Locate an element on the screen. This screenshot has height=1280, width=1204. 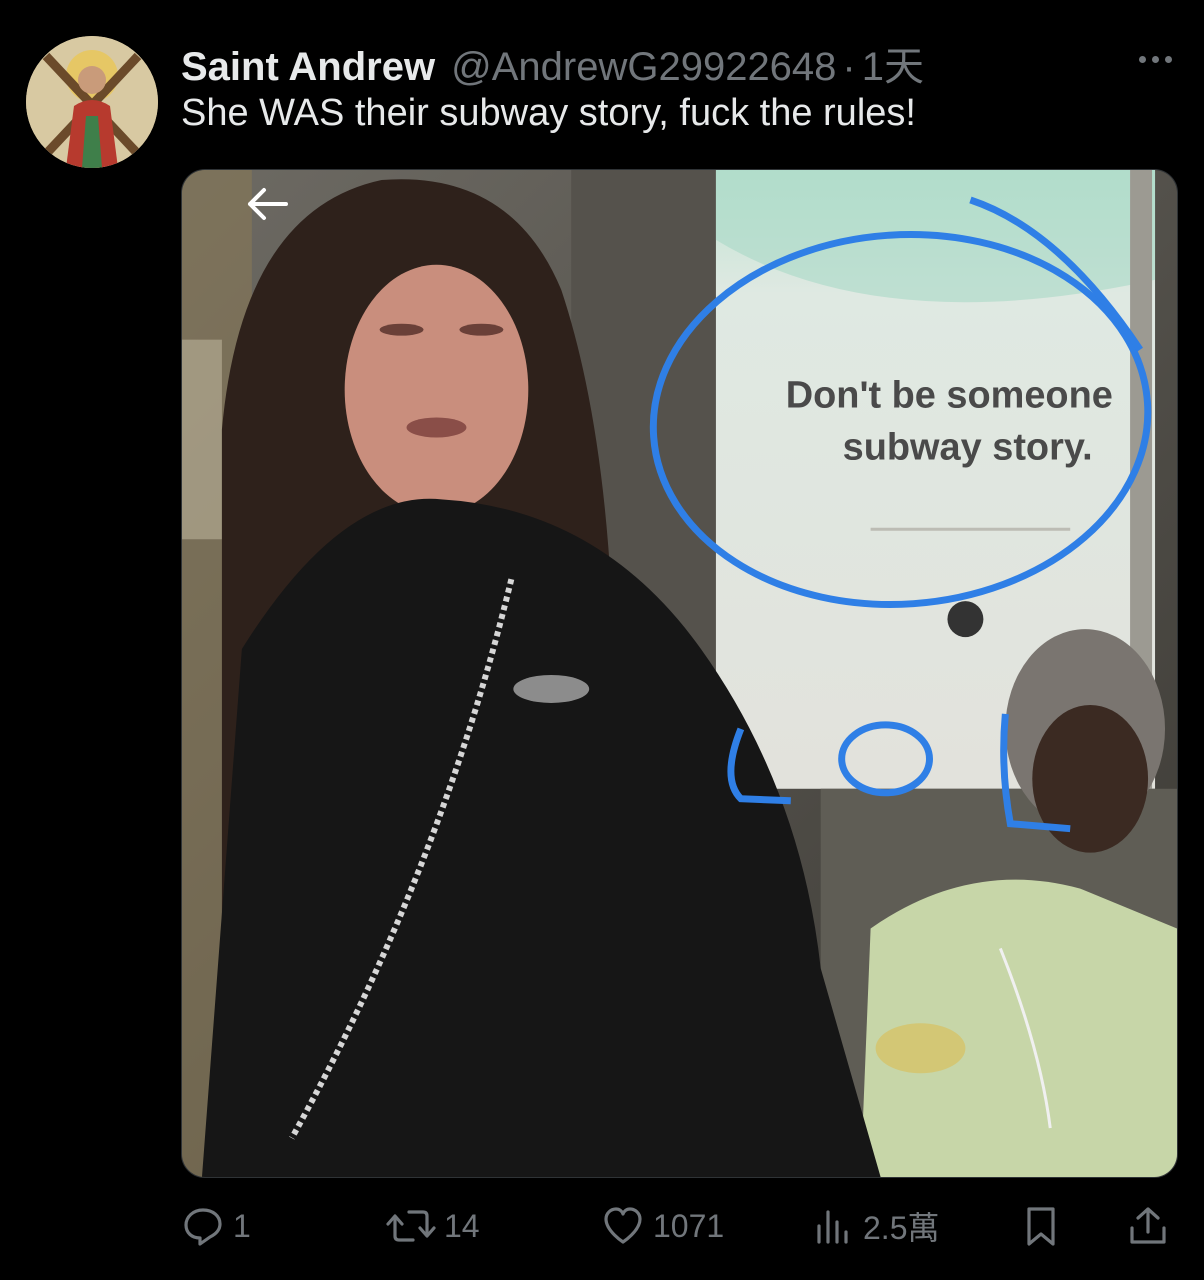
views-count: 2.5萬 is located at coordinates (901, 1228).